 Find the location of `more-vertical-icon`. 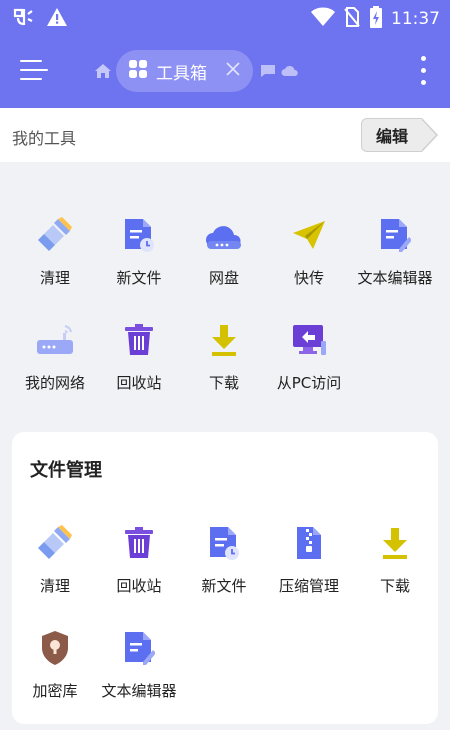

more-vertical-icon is located at coordinates (424, 71).